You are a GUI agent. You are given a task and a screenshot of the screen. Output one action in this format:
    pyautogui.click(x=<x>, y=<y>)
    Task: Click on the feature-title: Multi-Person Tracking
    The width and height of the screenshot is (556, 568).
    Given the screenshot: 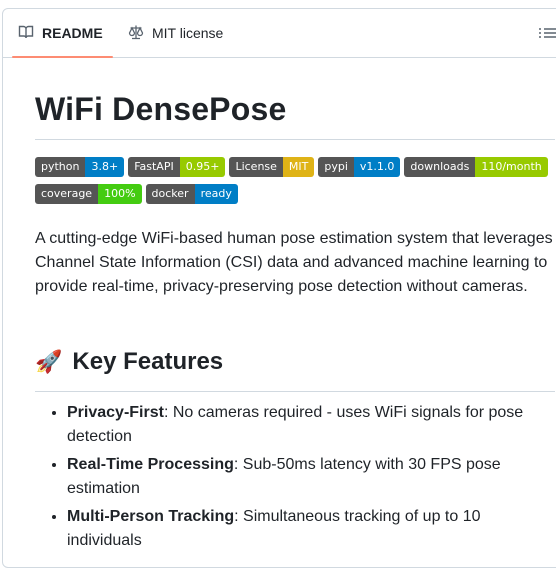 What is the action you would take?
    pyautogui.click(x=151, y=516)
    